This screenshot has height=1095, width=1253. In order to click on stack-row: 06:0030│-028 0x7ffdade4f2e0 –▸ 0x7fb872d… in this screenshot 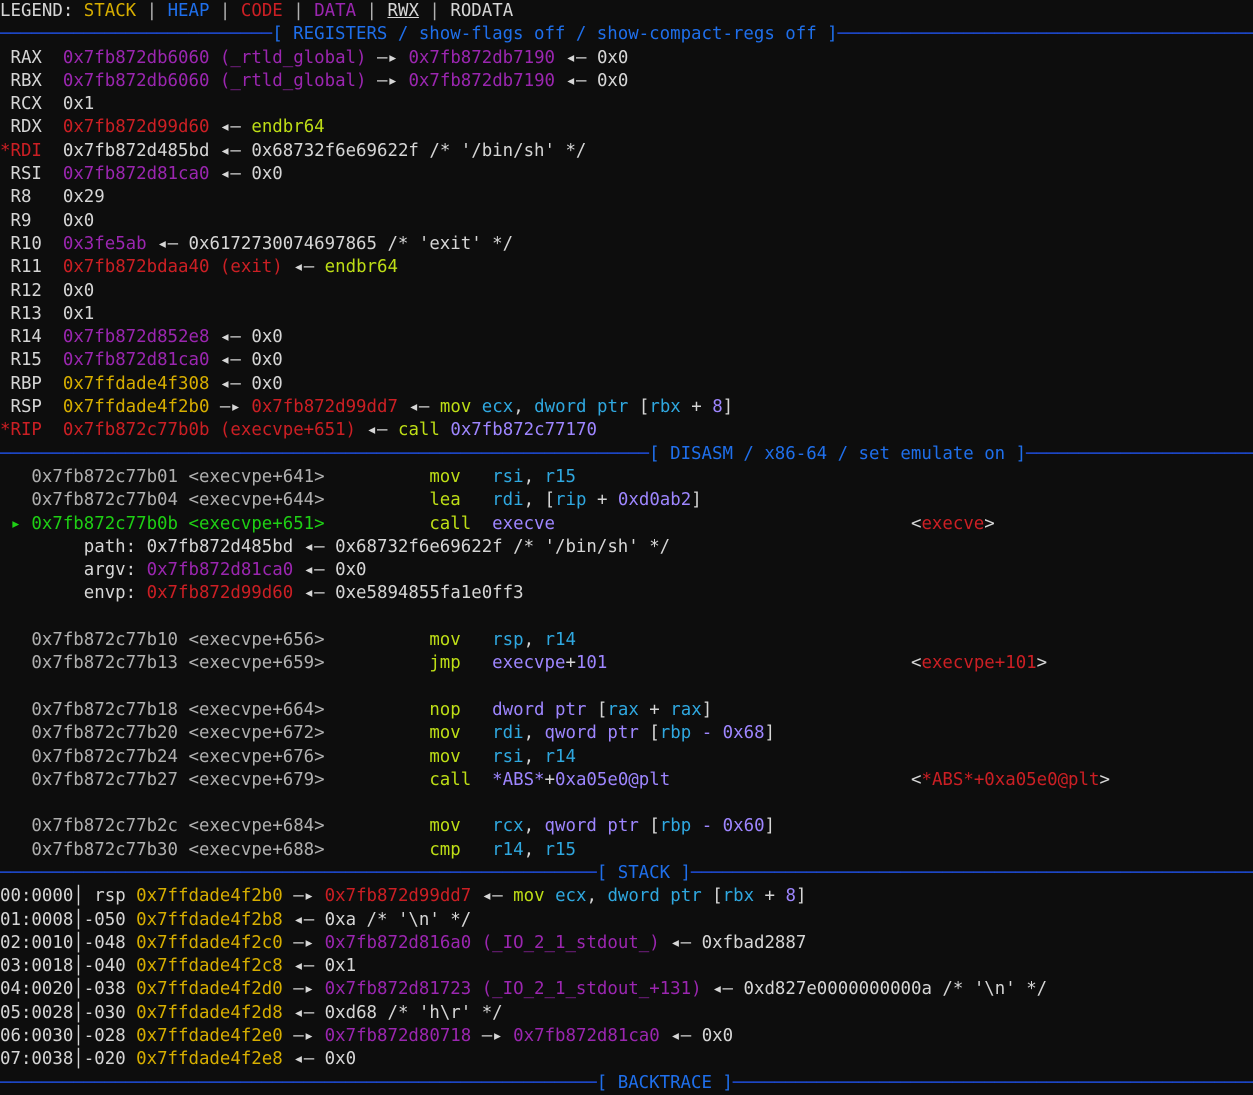, I will do `click(626, 1036)`.